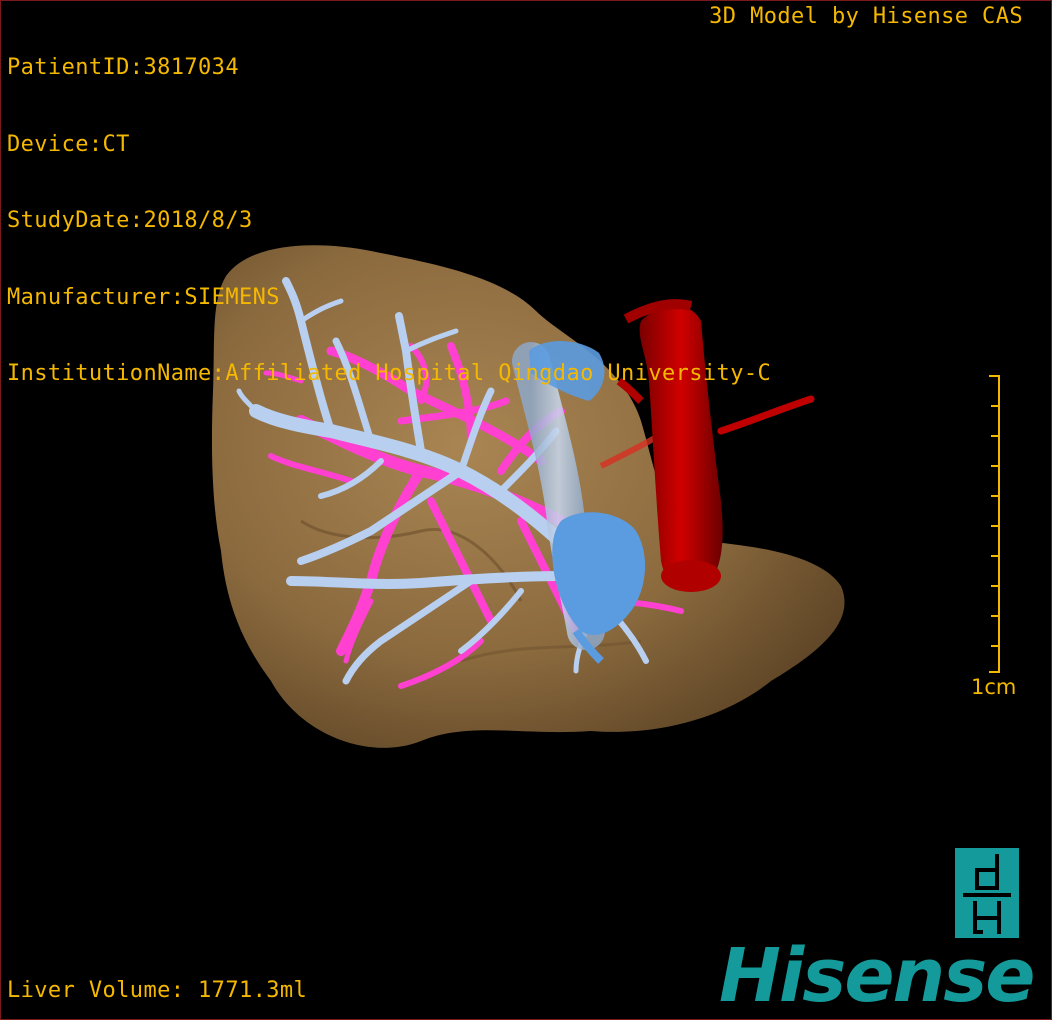 This screenshot has width=1052, height=1020. I want to click on hisense-logo: Hisense, so click(877, 976).